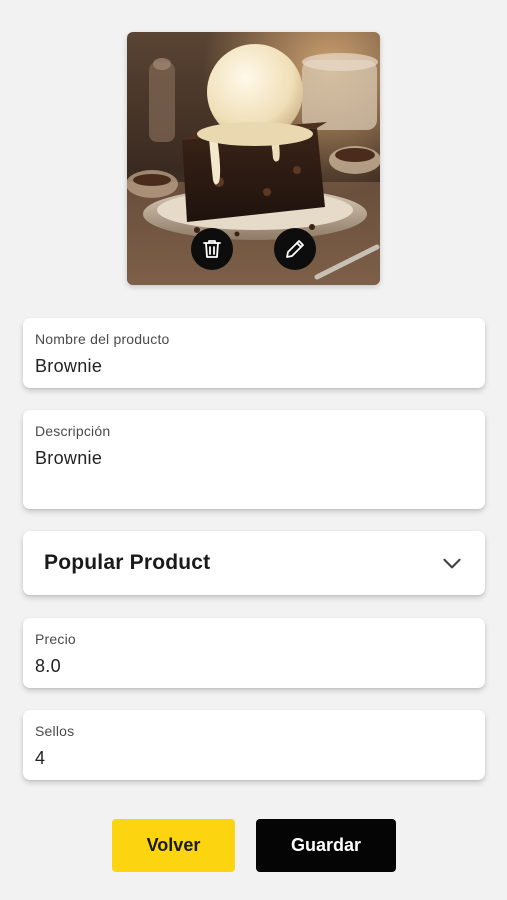 The height and width of the screenshot is (900, 507). I want to click on brownie-photo, so click(253, 158).